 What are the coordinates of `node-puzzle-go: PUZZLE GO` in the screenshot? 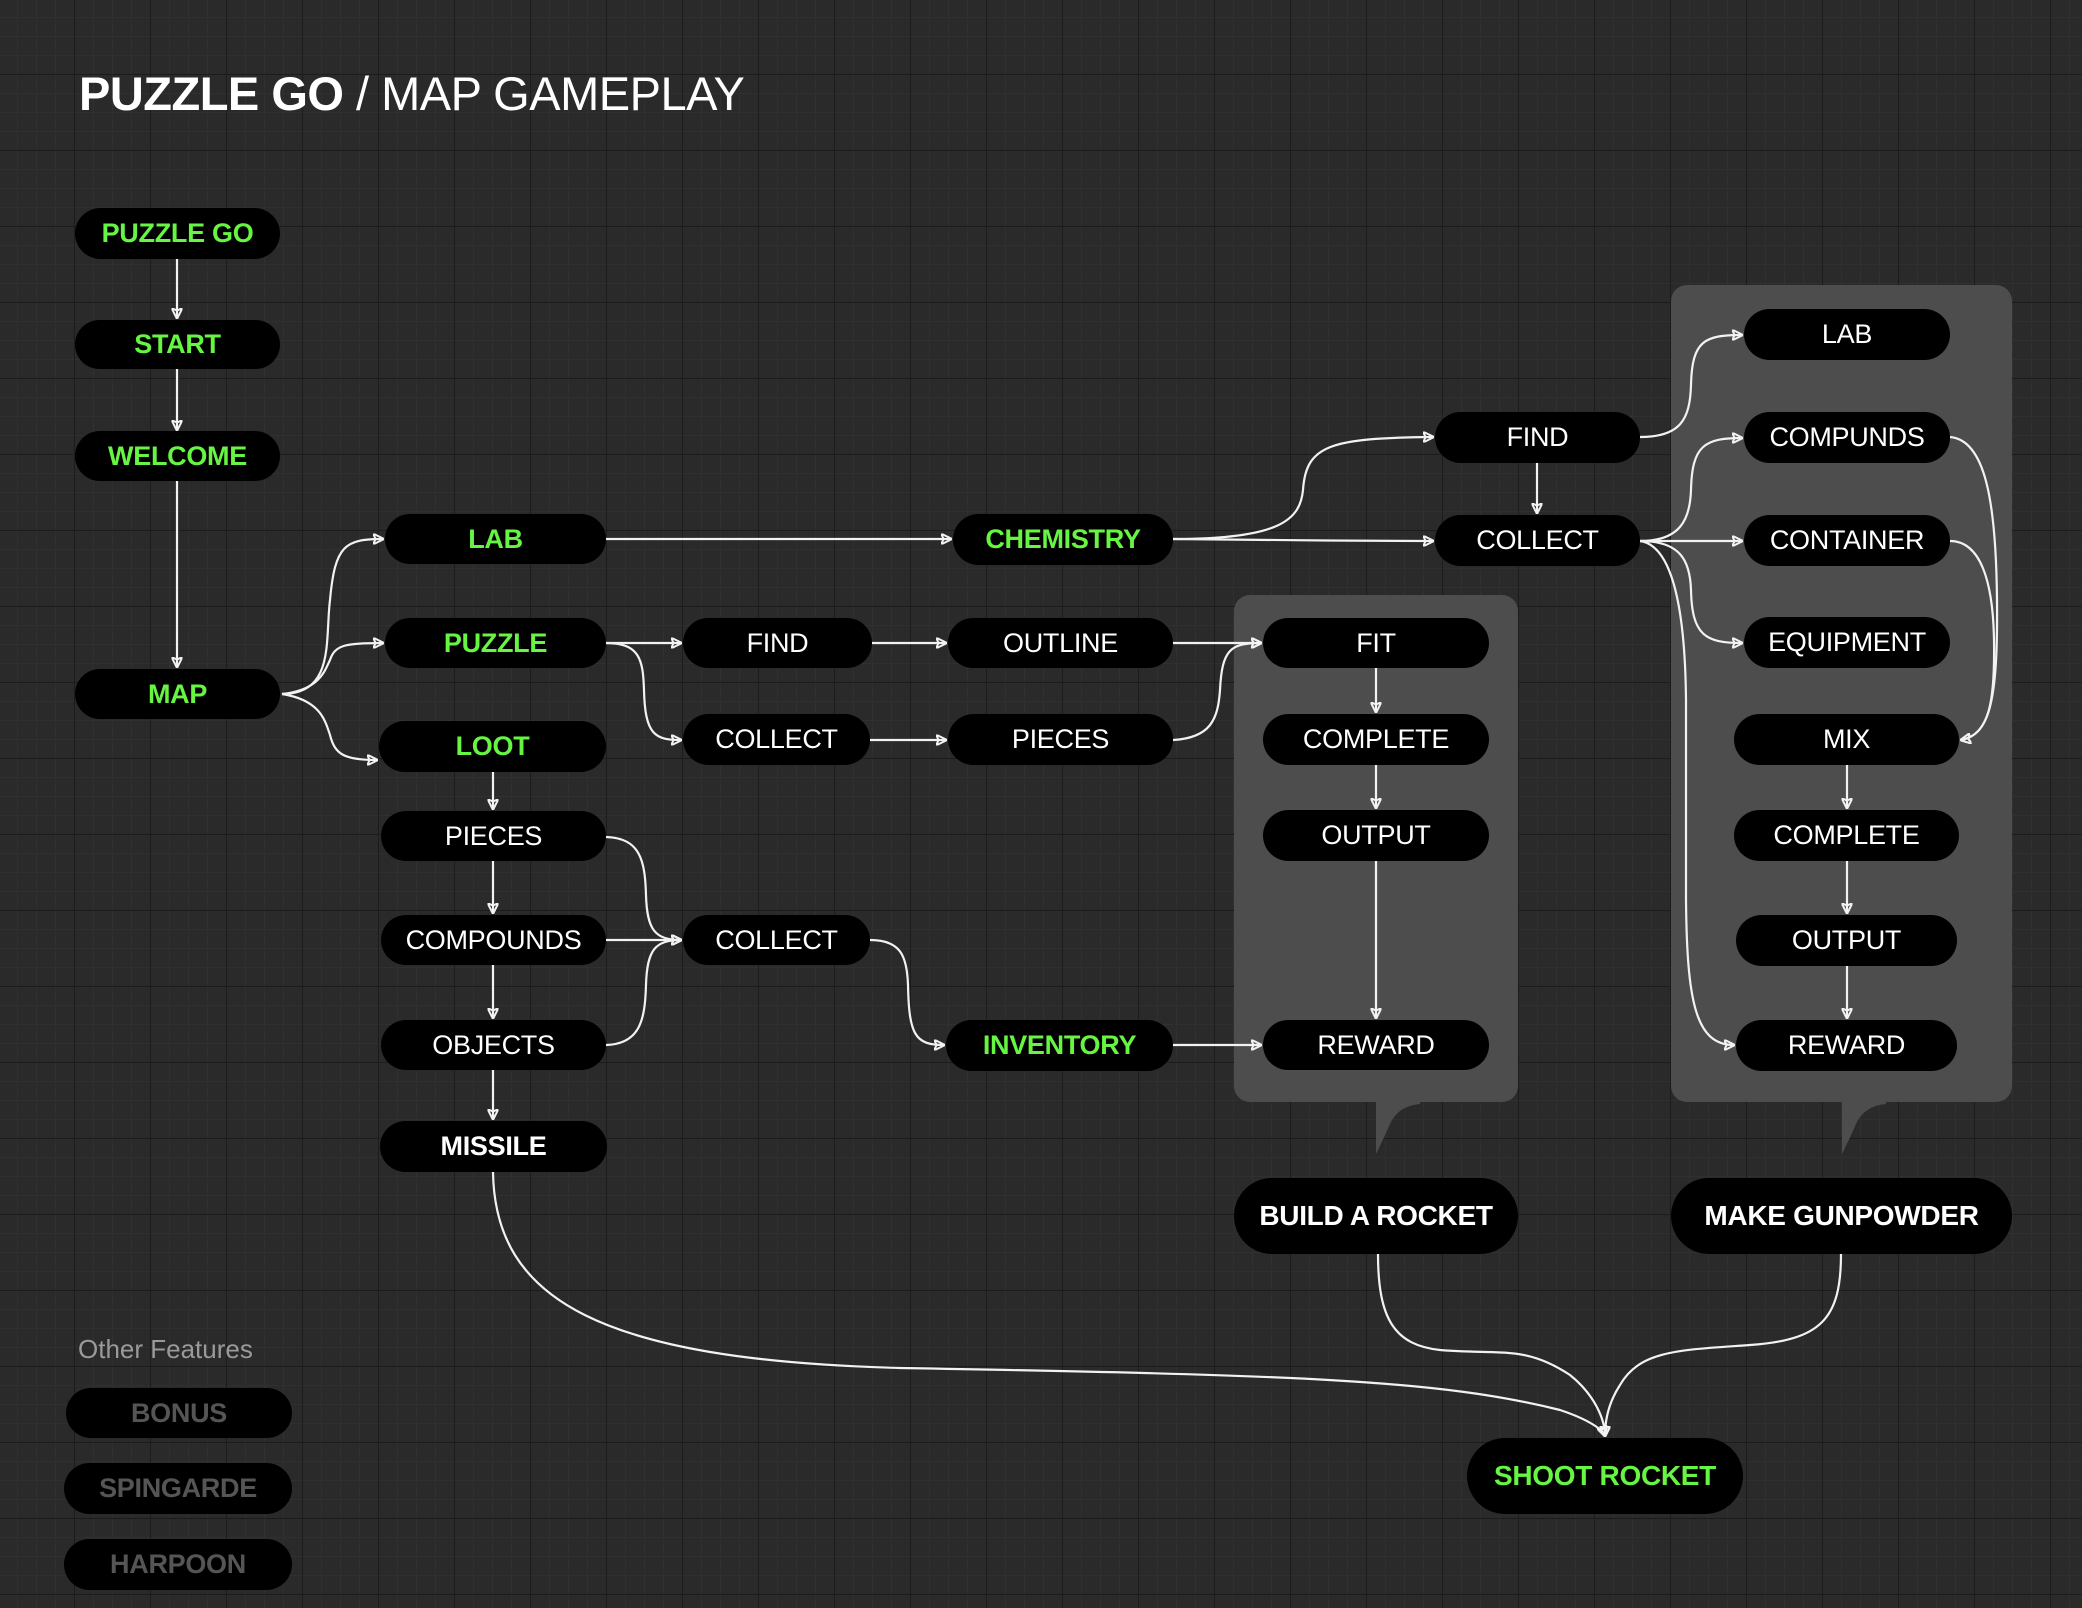 It's located at (177, 233).